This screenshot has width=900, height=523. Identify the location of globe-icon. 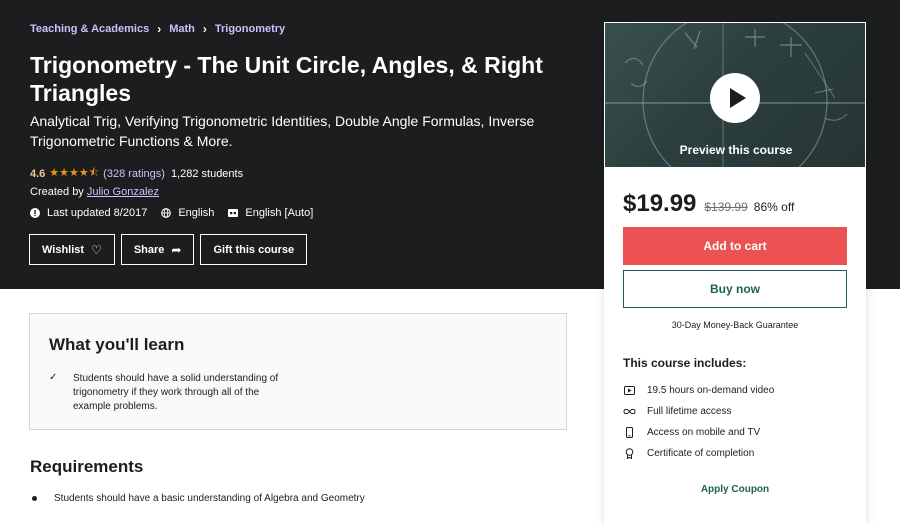
(166, 213).